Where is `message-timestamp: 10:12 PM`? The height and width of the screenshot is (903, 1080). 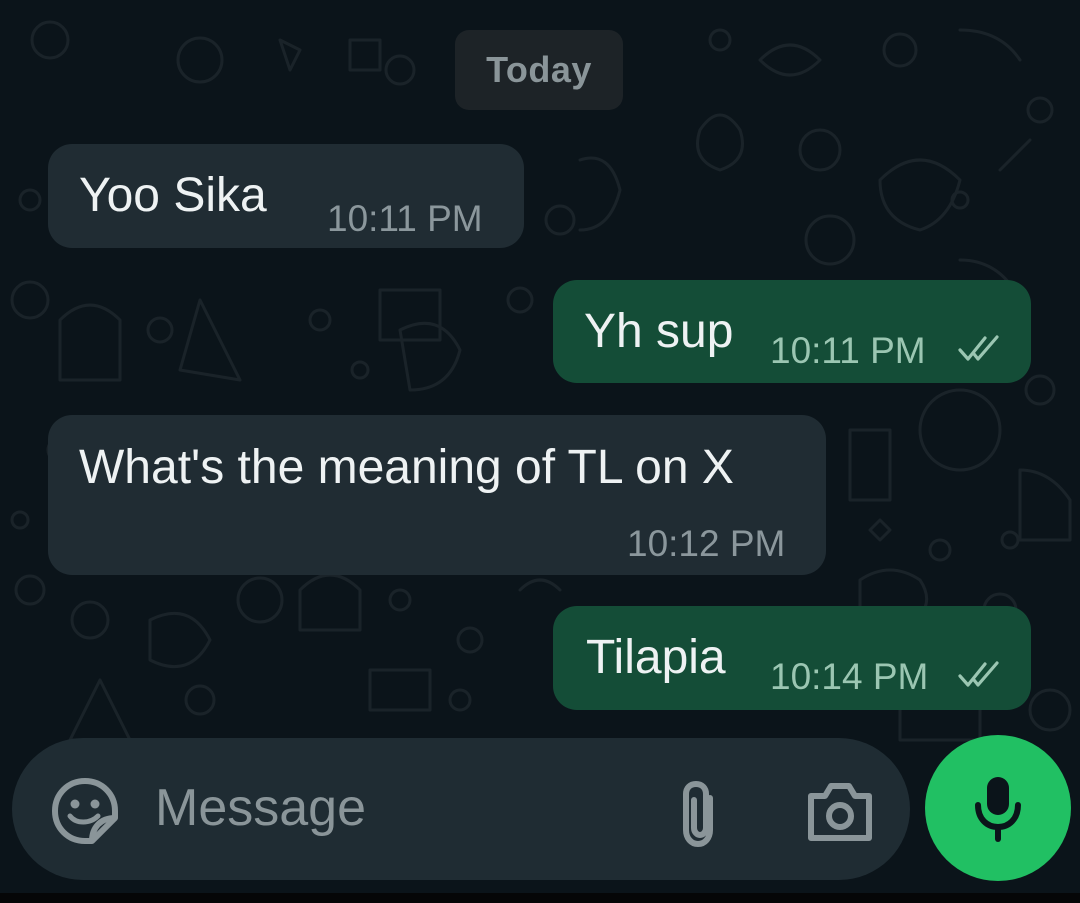
message-timestamp: 10:12 PM is located at coordinates (706, 543).